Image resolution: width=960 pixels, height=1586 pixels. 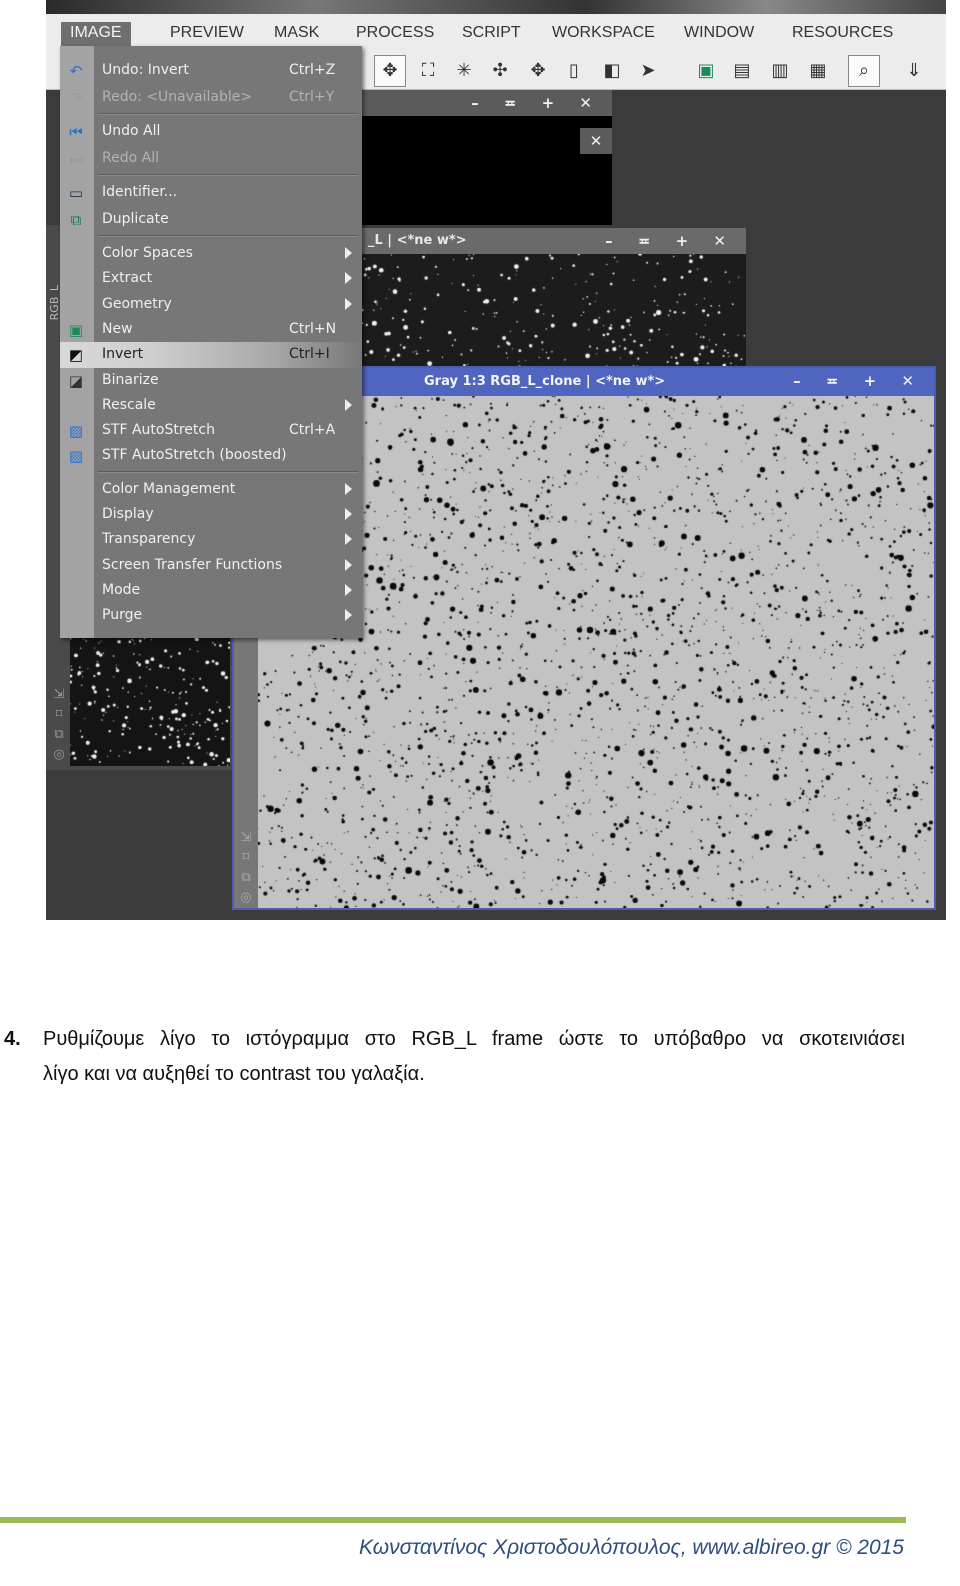 I want to click on image-window-black: ✕, so click(x=596, y=176).